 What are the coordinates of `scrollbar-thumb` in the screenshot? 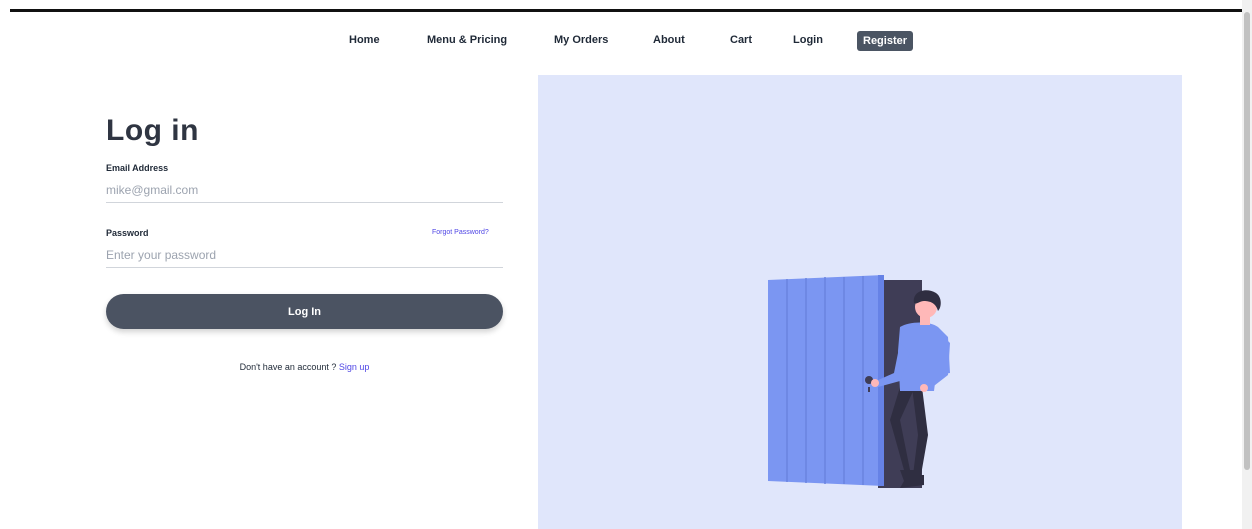 It's located at (1247, 241).